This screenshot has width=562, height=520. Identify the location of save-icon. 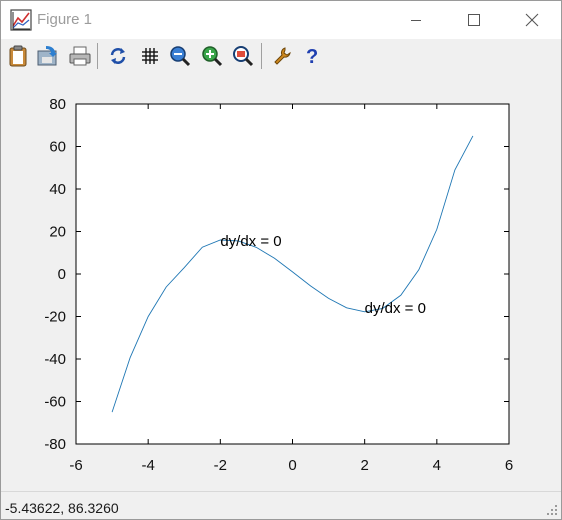
(47, 56).